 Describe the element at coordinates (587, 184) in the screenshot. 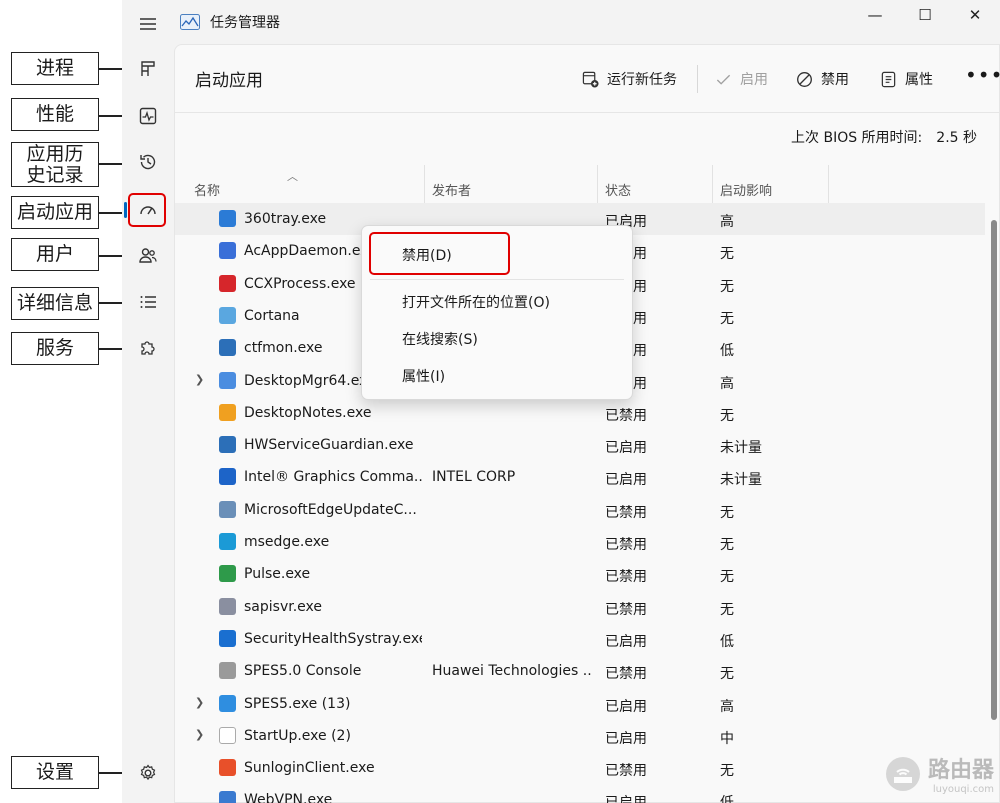

I see `table-header: ︿ 名称 发布者 状态 启动影响` at that location.